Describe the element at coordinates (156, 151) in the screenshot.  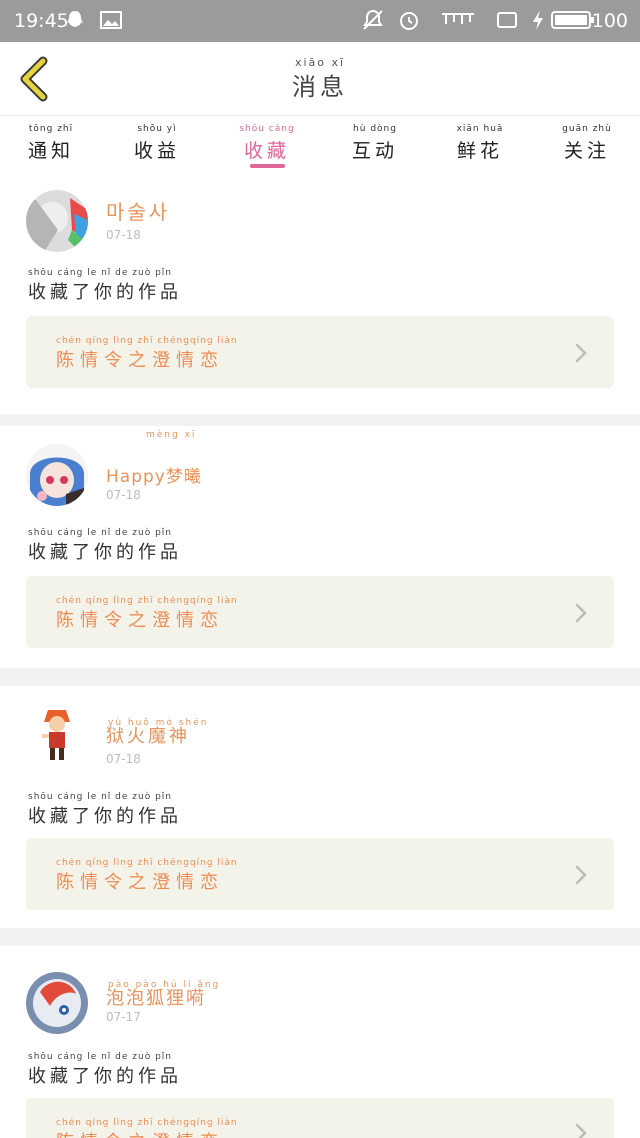
I see `tab-label: 收益` at that location.